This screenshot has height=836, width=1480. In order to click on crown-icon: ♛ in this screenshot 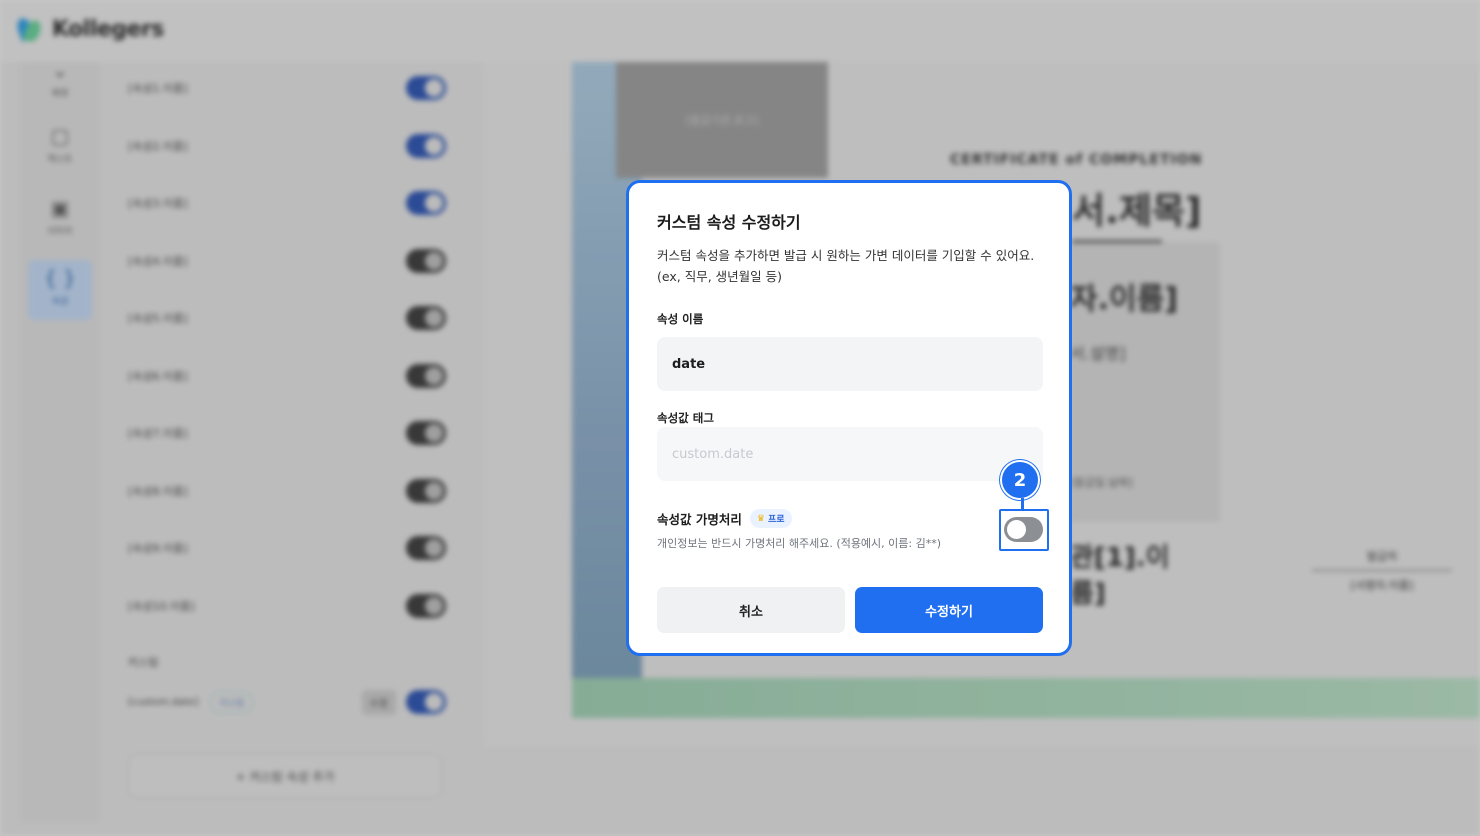, I will do `click(760, 518)`.